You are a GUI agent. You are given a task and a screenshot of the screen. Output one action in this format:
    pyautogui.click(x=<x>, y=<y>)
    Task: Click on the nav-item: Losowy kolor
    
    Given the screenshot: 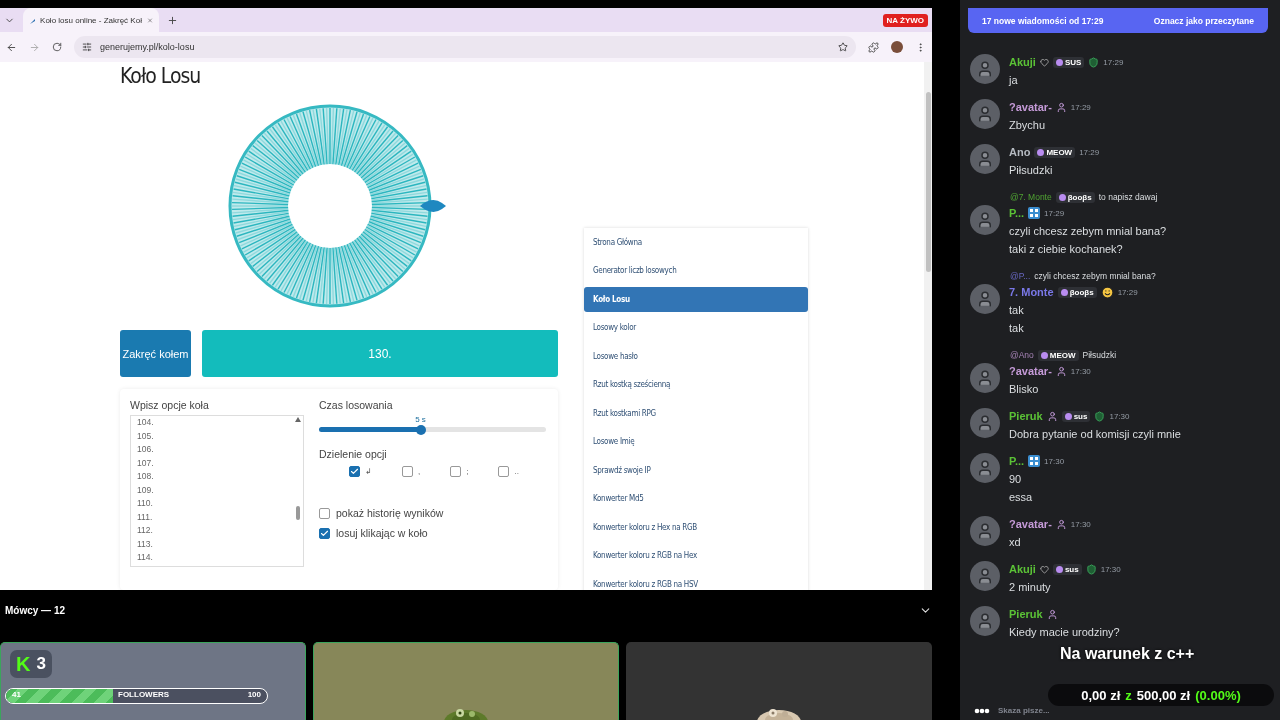 What is the action you would take?
    pyautogui.click(x=696, y=328)
    